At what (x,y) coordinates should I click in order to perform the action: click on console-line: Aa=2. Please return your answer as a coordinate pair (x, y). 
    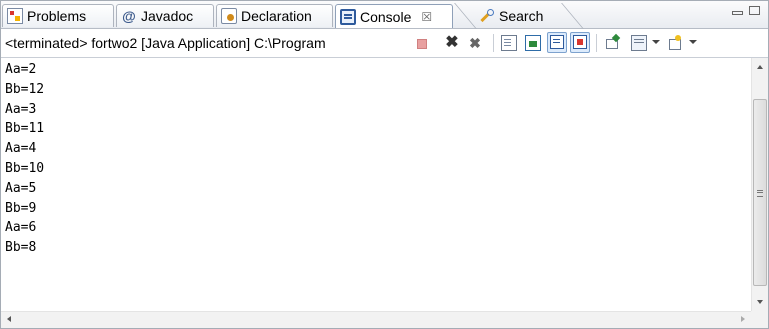
    Looking at the image, I should click on (21, 69).